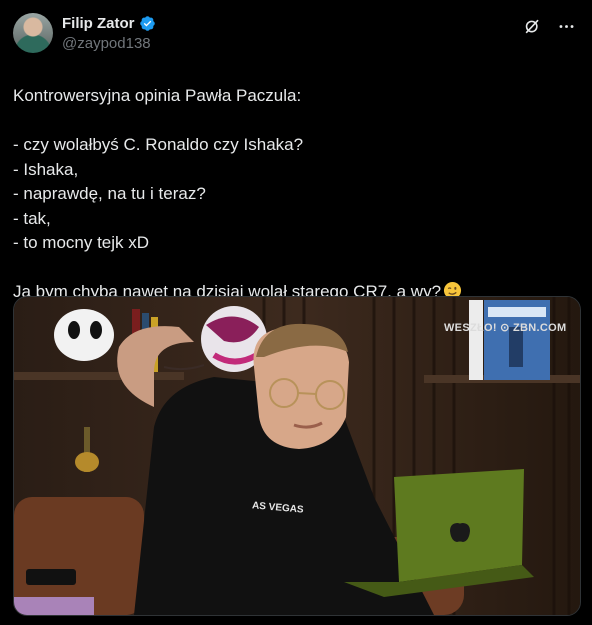 This screenshot has width=592, height=625. Describe the element at coordinates (532, 26) in the screenshot. I see `grok-icon` at that location.